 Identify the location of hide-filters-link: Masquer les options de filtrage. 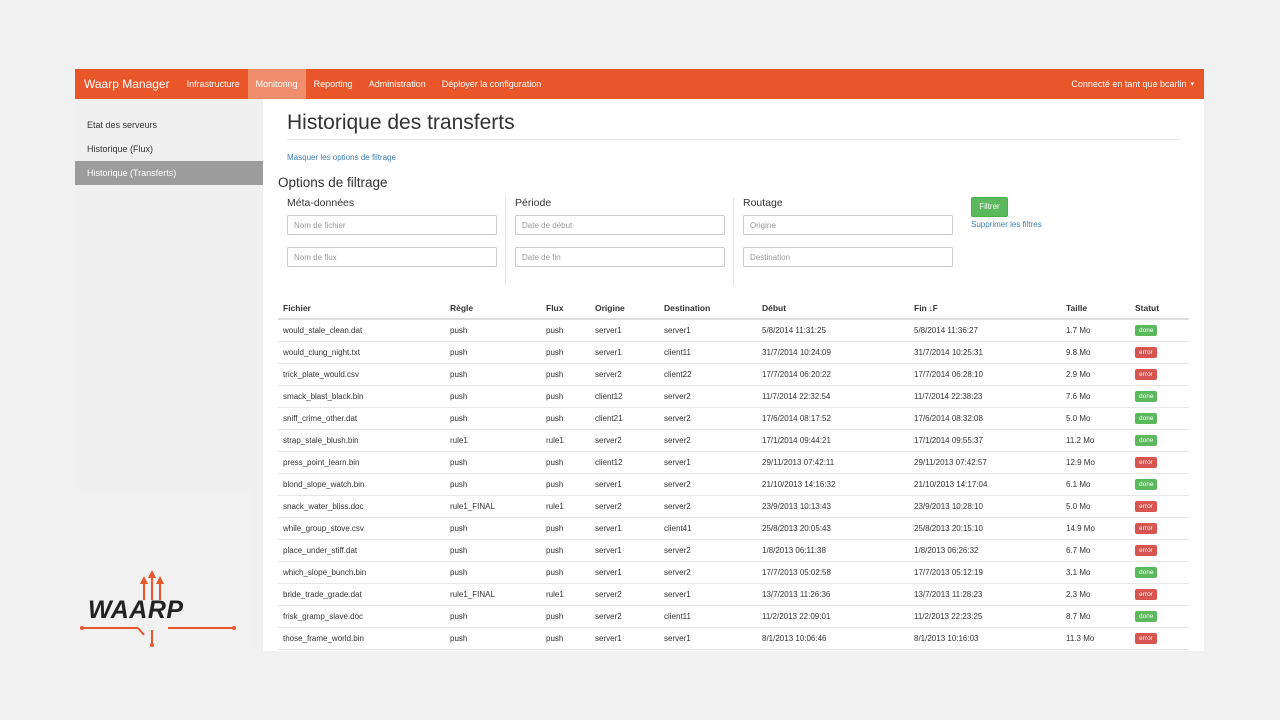
(341, 157).